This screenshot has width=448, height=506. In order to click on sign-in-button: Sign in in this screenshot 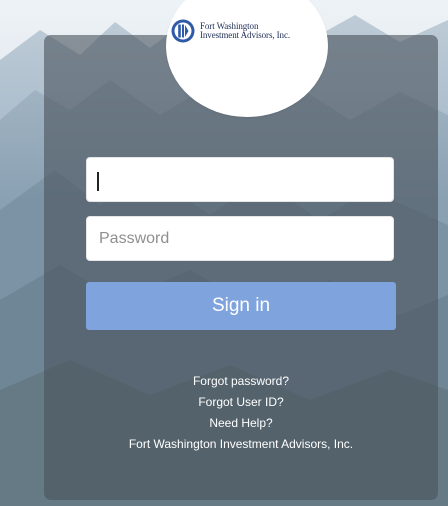, I will do `click(241, 306)`.